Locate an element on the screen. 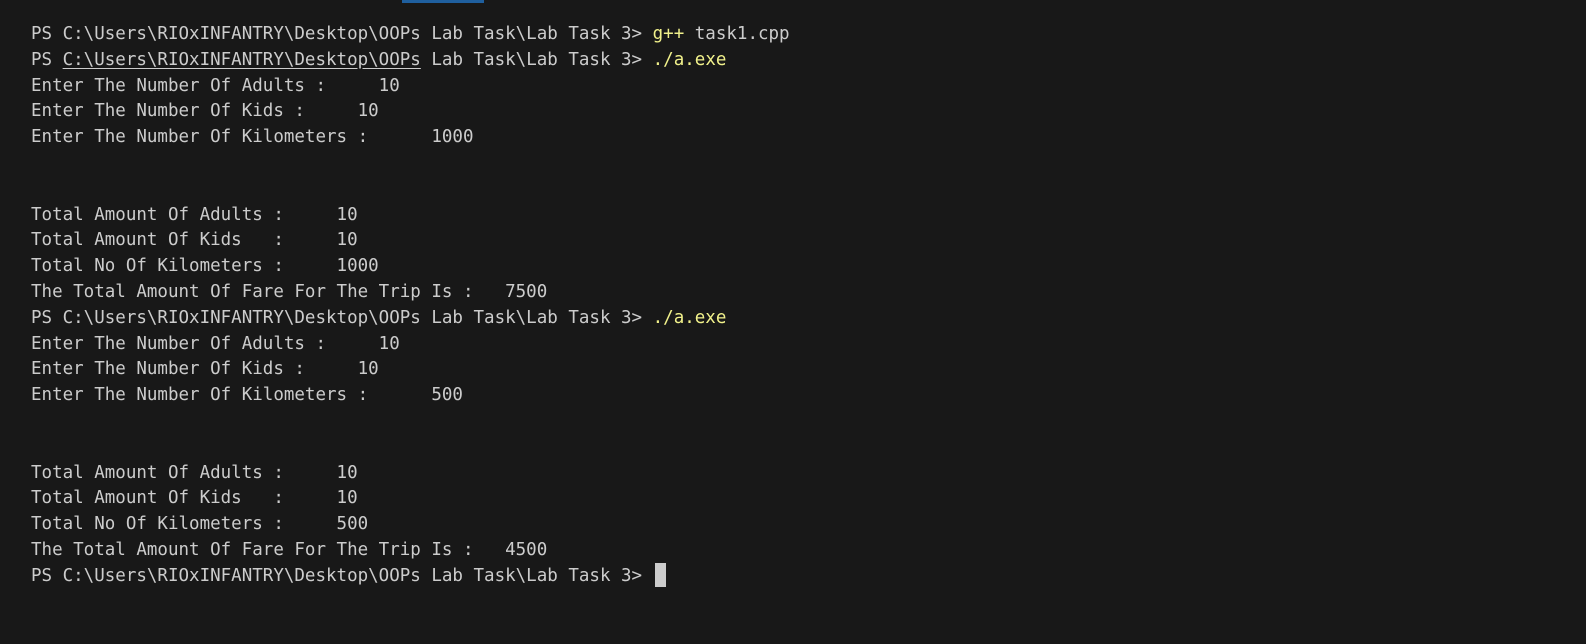 The width and height of the screenshot is (1586, 644). active-tab-indicator is located at coordinates (443, 1).